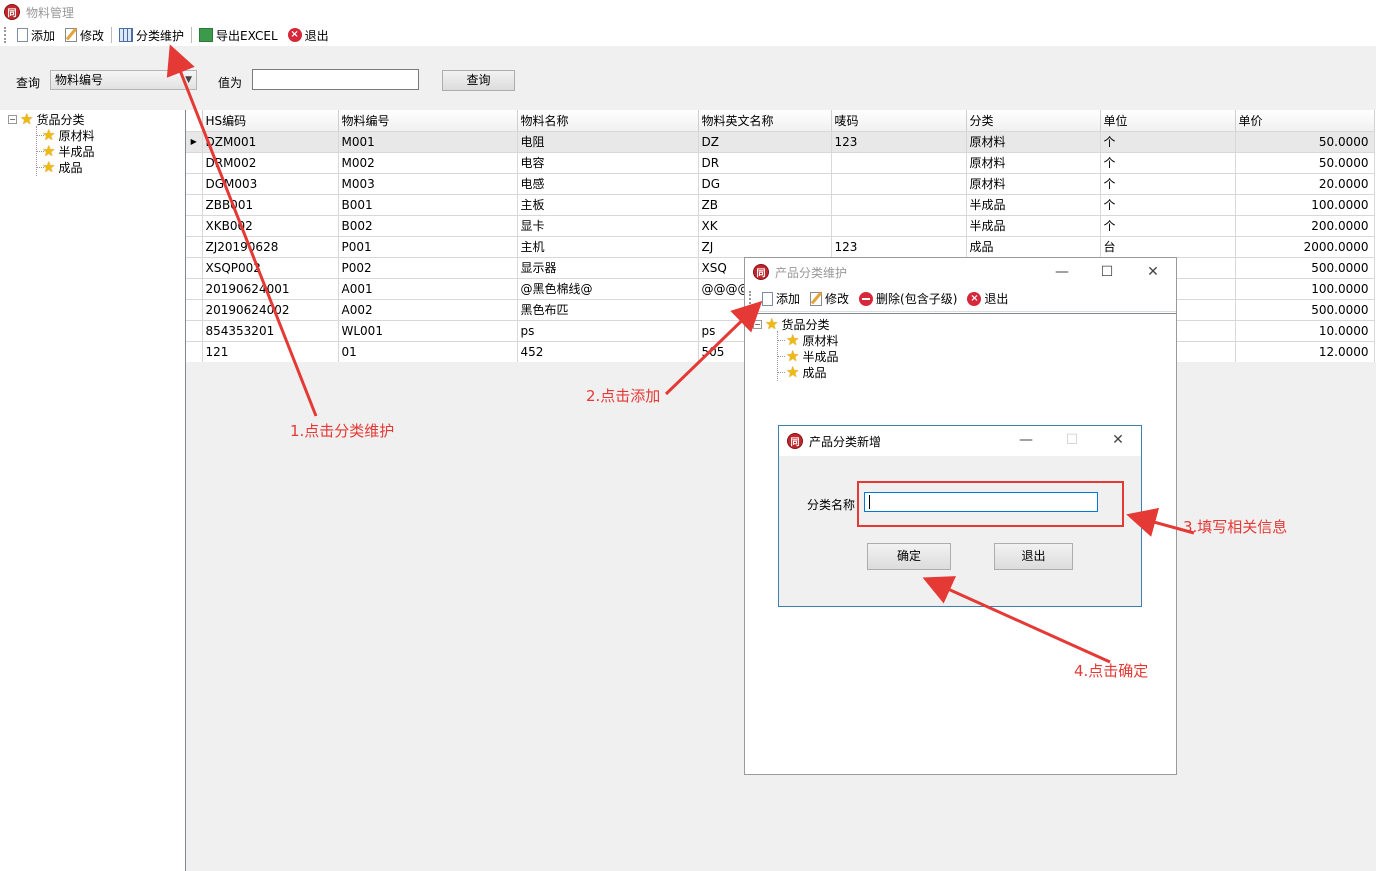 The height and width of the screenshot is (871, 1376). Describe the element at coordinates (238, 35) in the screenshot. I see `export-excel-button: 导出EXCEL` at that location.